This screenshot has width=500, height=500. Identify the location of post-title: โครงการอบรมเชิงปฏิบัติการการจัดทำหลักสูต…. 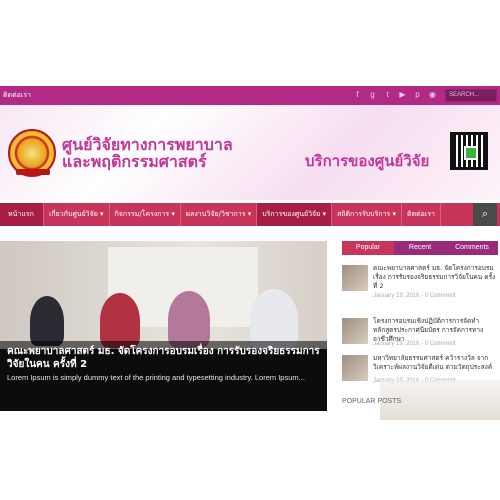
(435, 330).